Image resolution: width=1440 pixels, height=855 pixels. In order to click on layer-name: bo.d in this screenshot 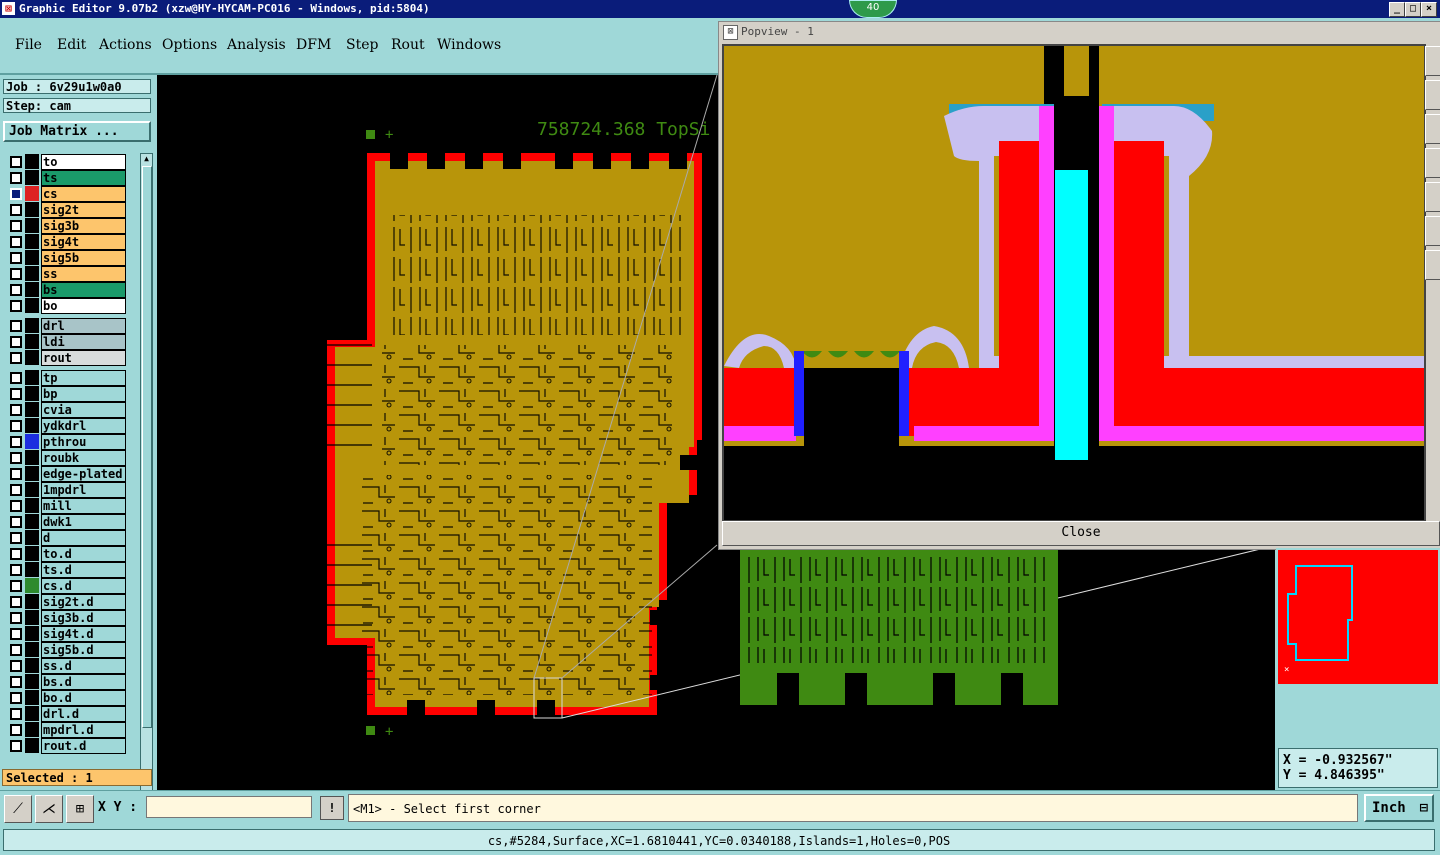, I will do `click(83, 698)`.